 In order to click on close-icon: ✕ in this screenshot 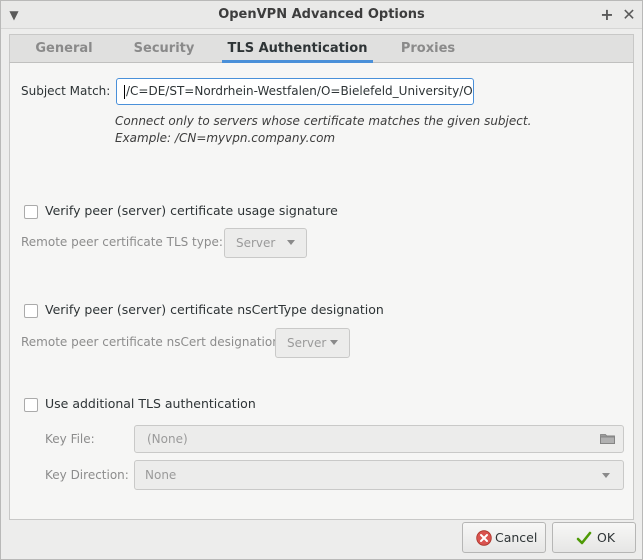, I will do `click(629, 15)`.